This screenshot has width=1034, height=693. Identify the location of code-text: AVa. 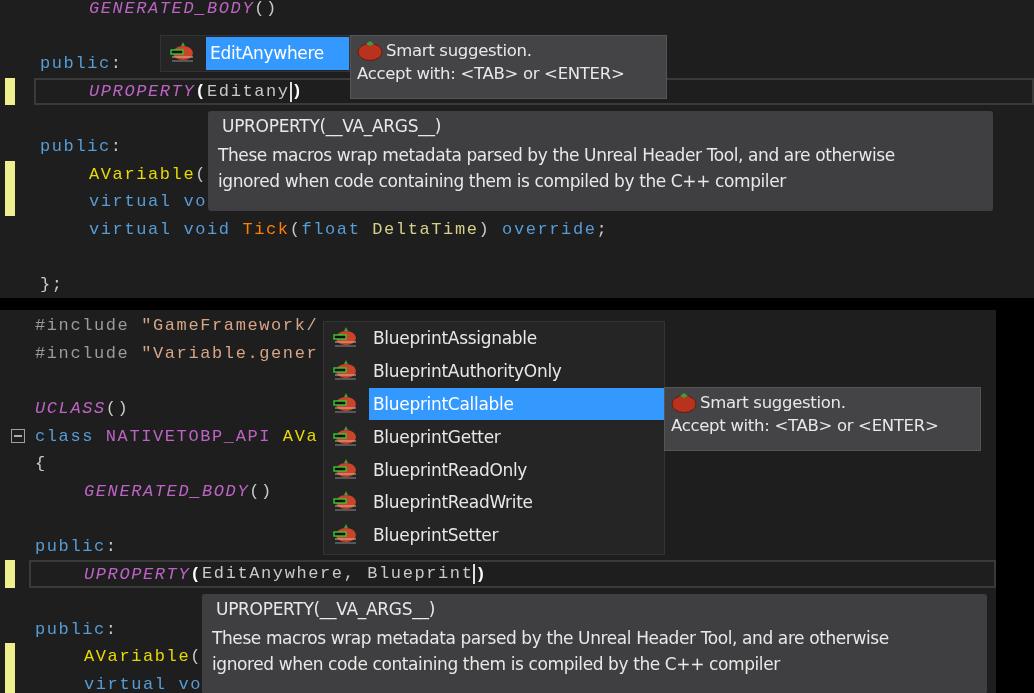
(300, 436).